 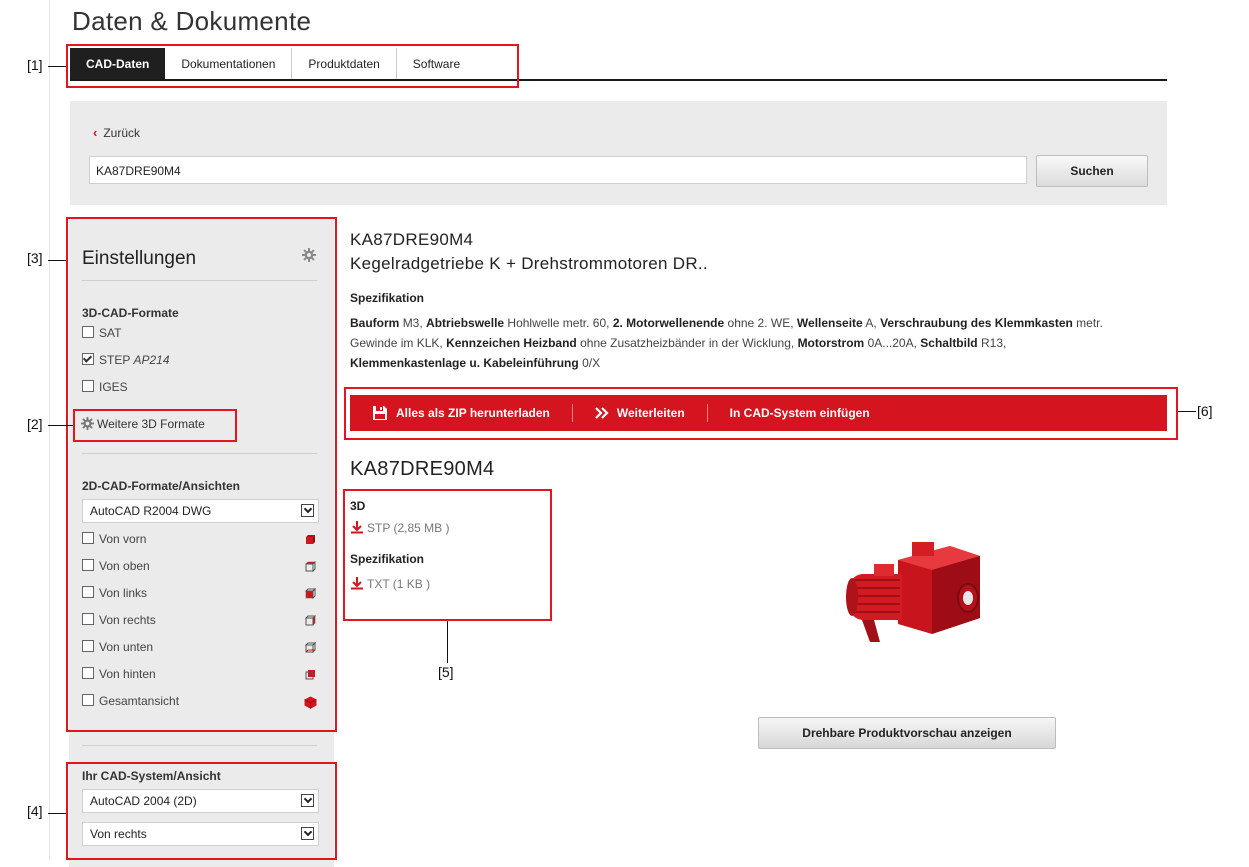 What do you see at coordinates (558, 323) in the screenshot?
I see `spec-value: Hohlwelle metr. 60,` at bounding box center [558, 323].